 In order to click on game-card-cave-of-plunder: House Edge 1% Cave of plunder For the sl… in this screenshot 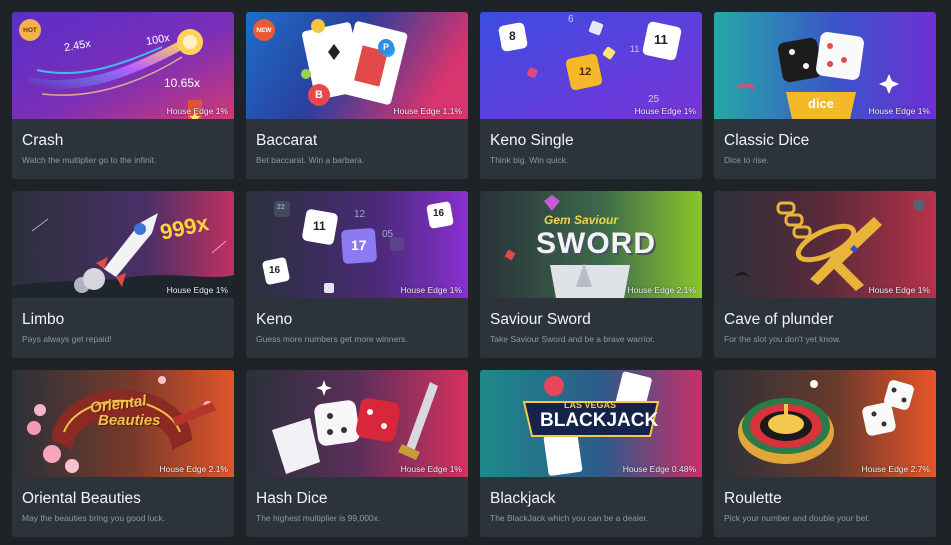, I will do `click(825, 274)`.